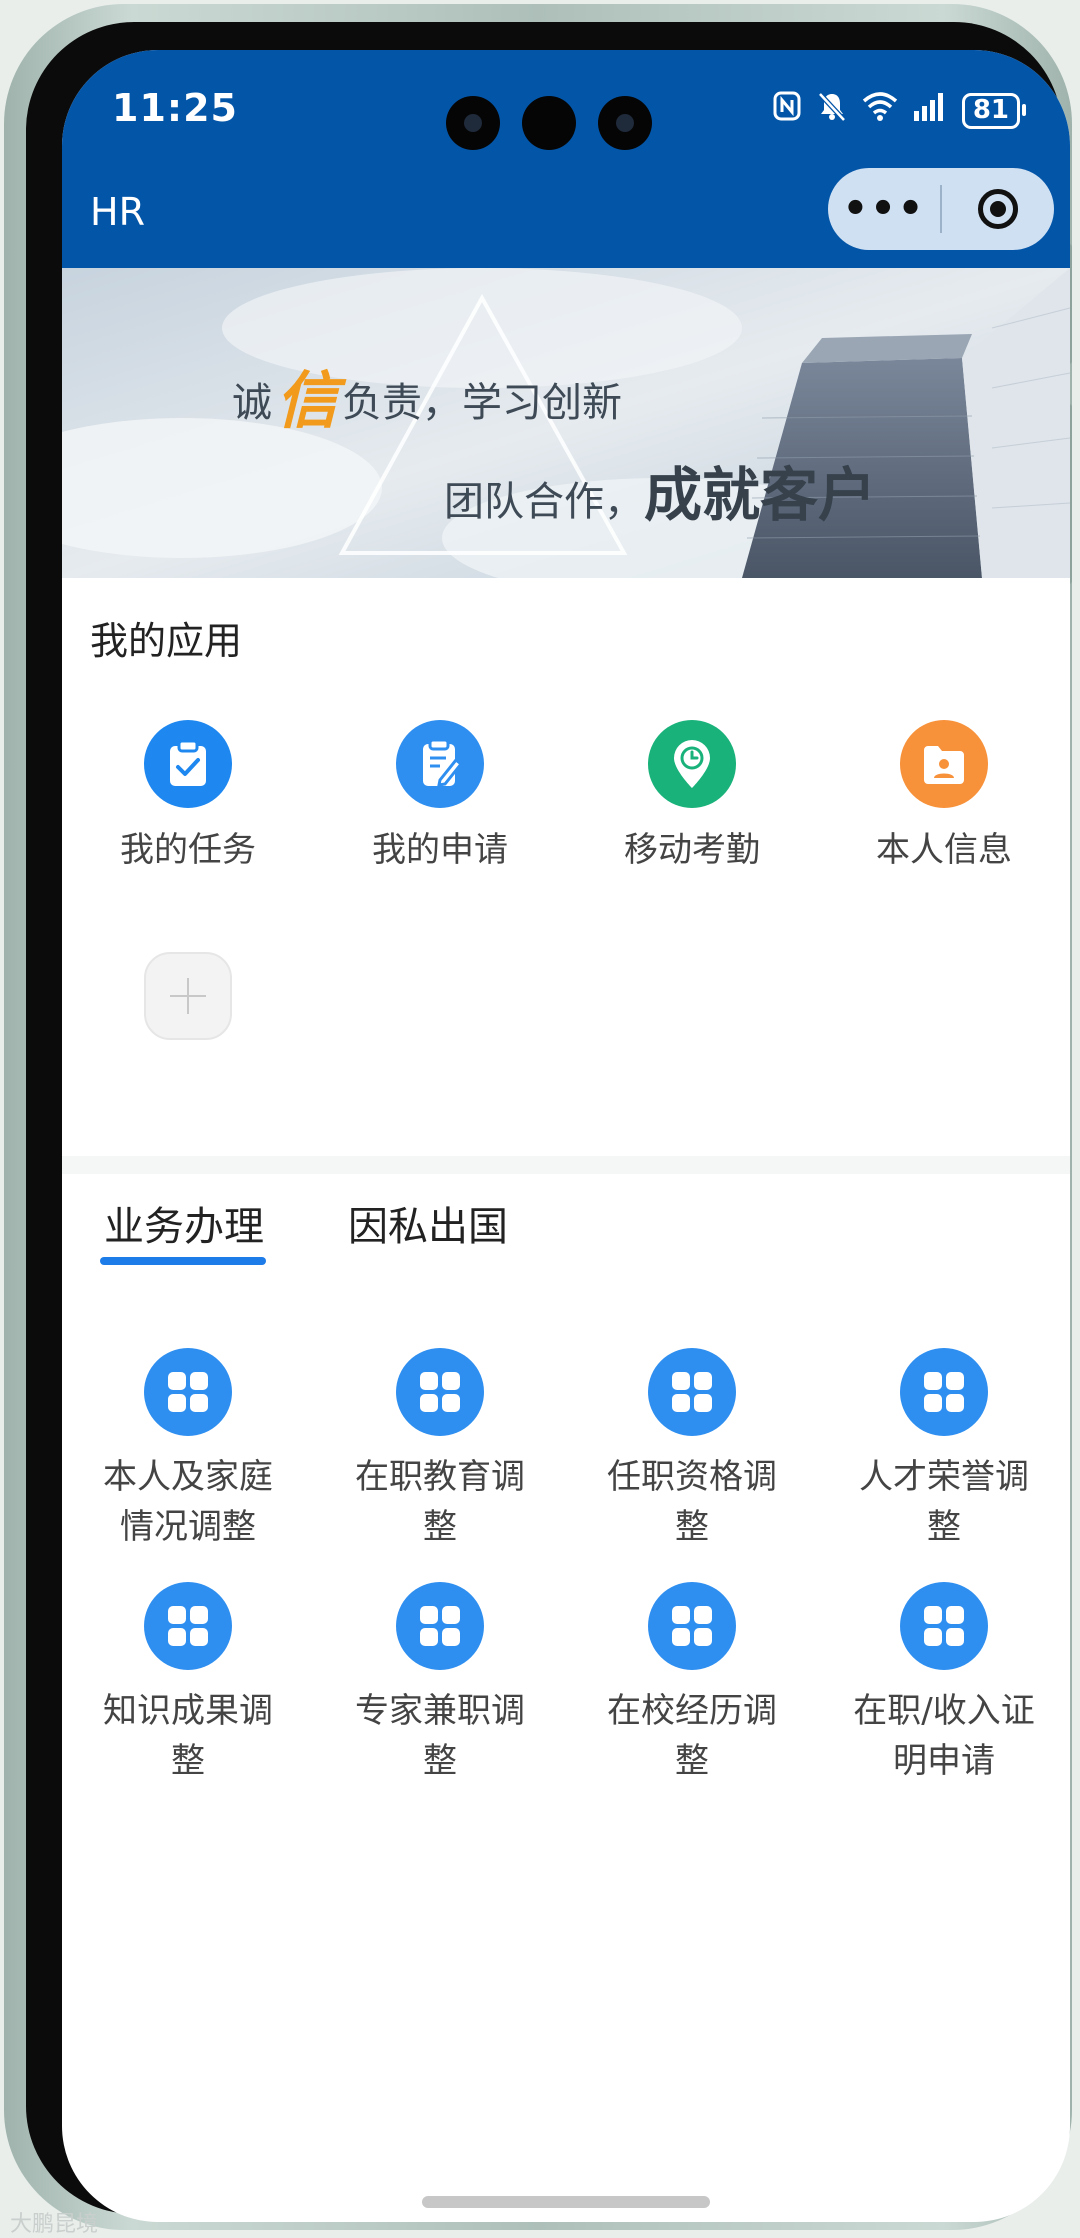 The height and width of the screenshot is (2238, 1080). I want to click on biz-label: 本人及家庭情况调整, so click(188, 1502).